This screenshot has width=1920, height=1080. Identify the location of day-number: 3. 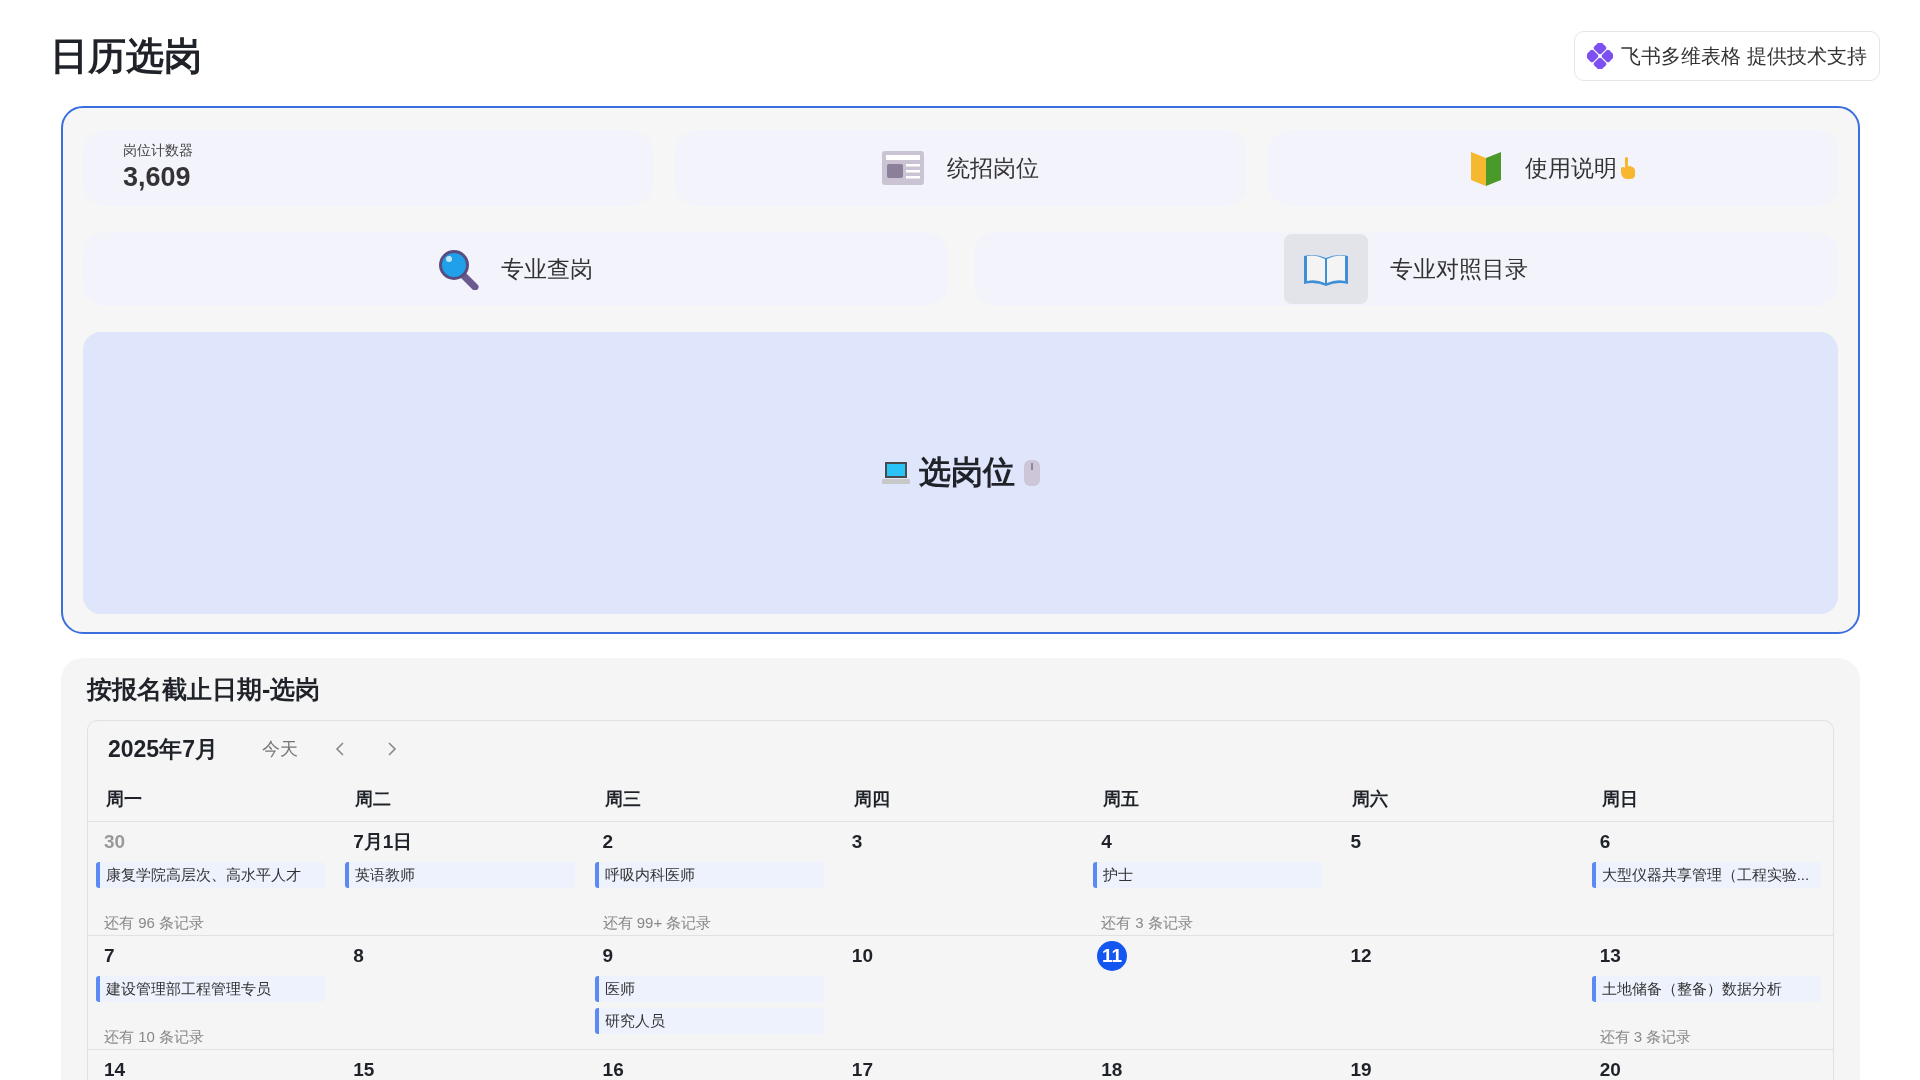
(857, 842).